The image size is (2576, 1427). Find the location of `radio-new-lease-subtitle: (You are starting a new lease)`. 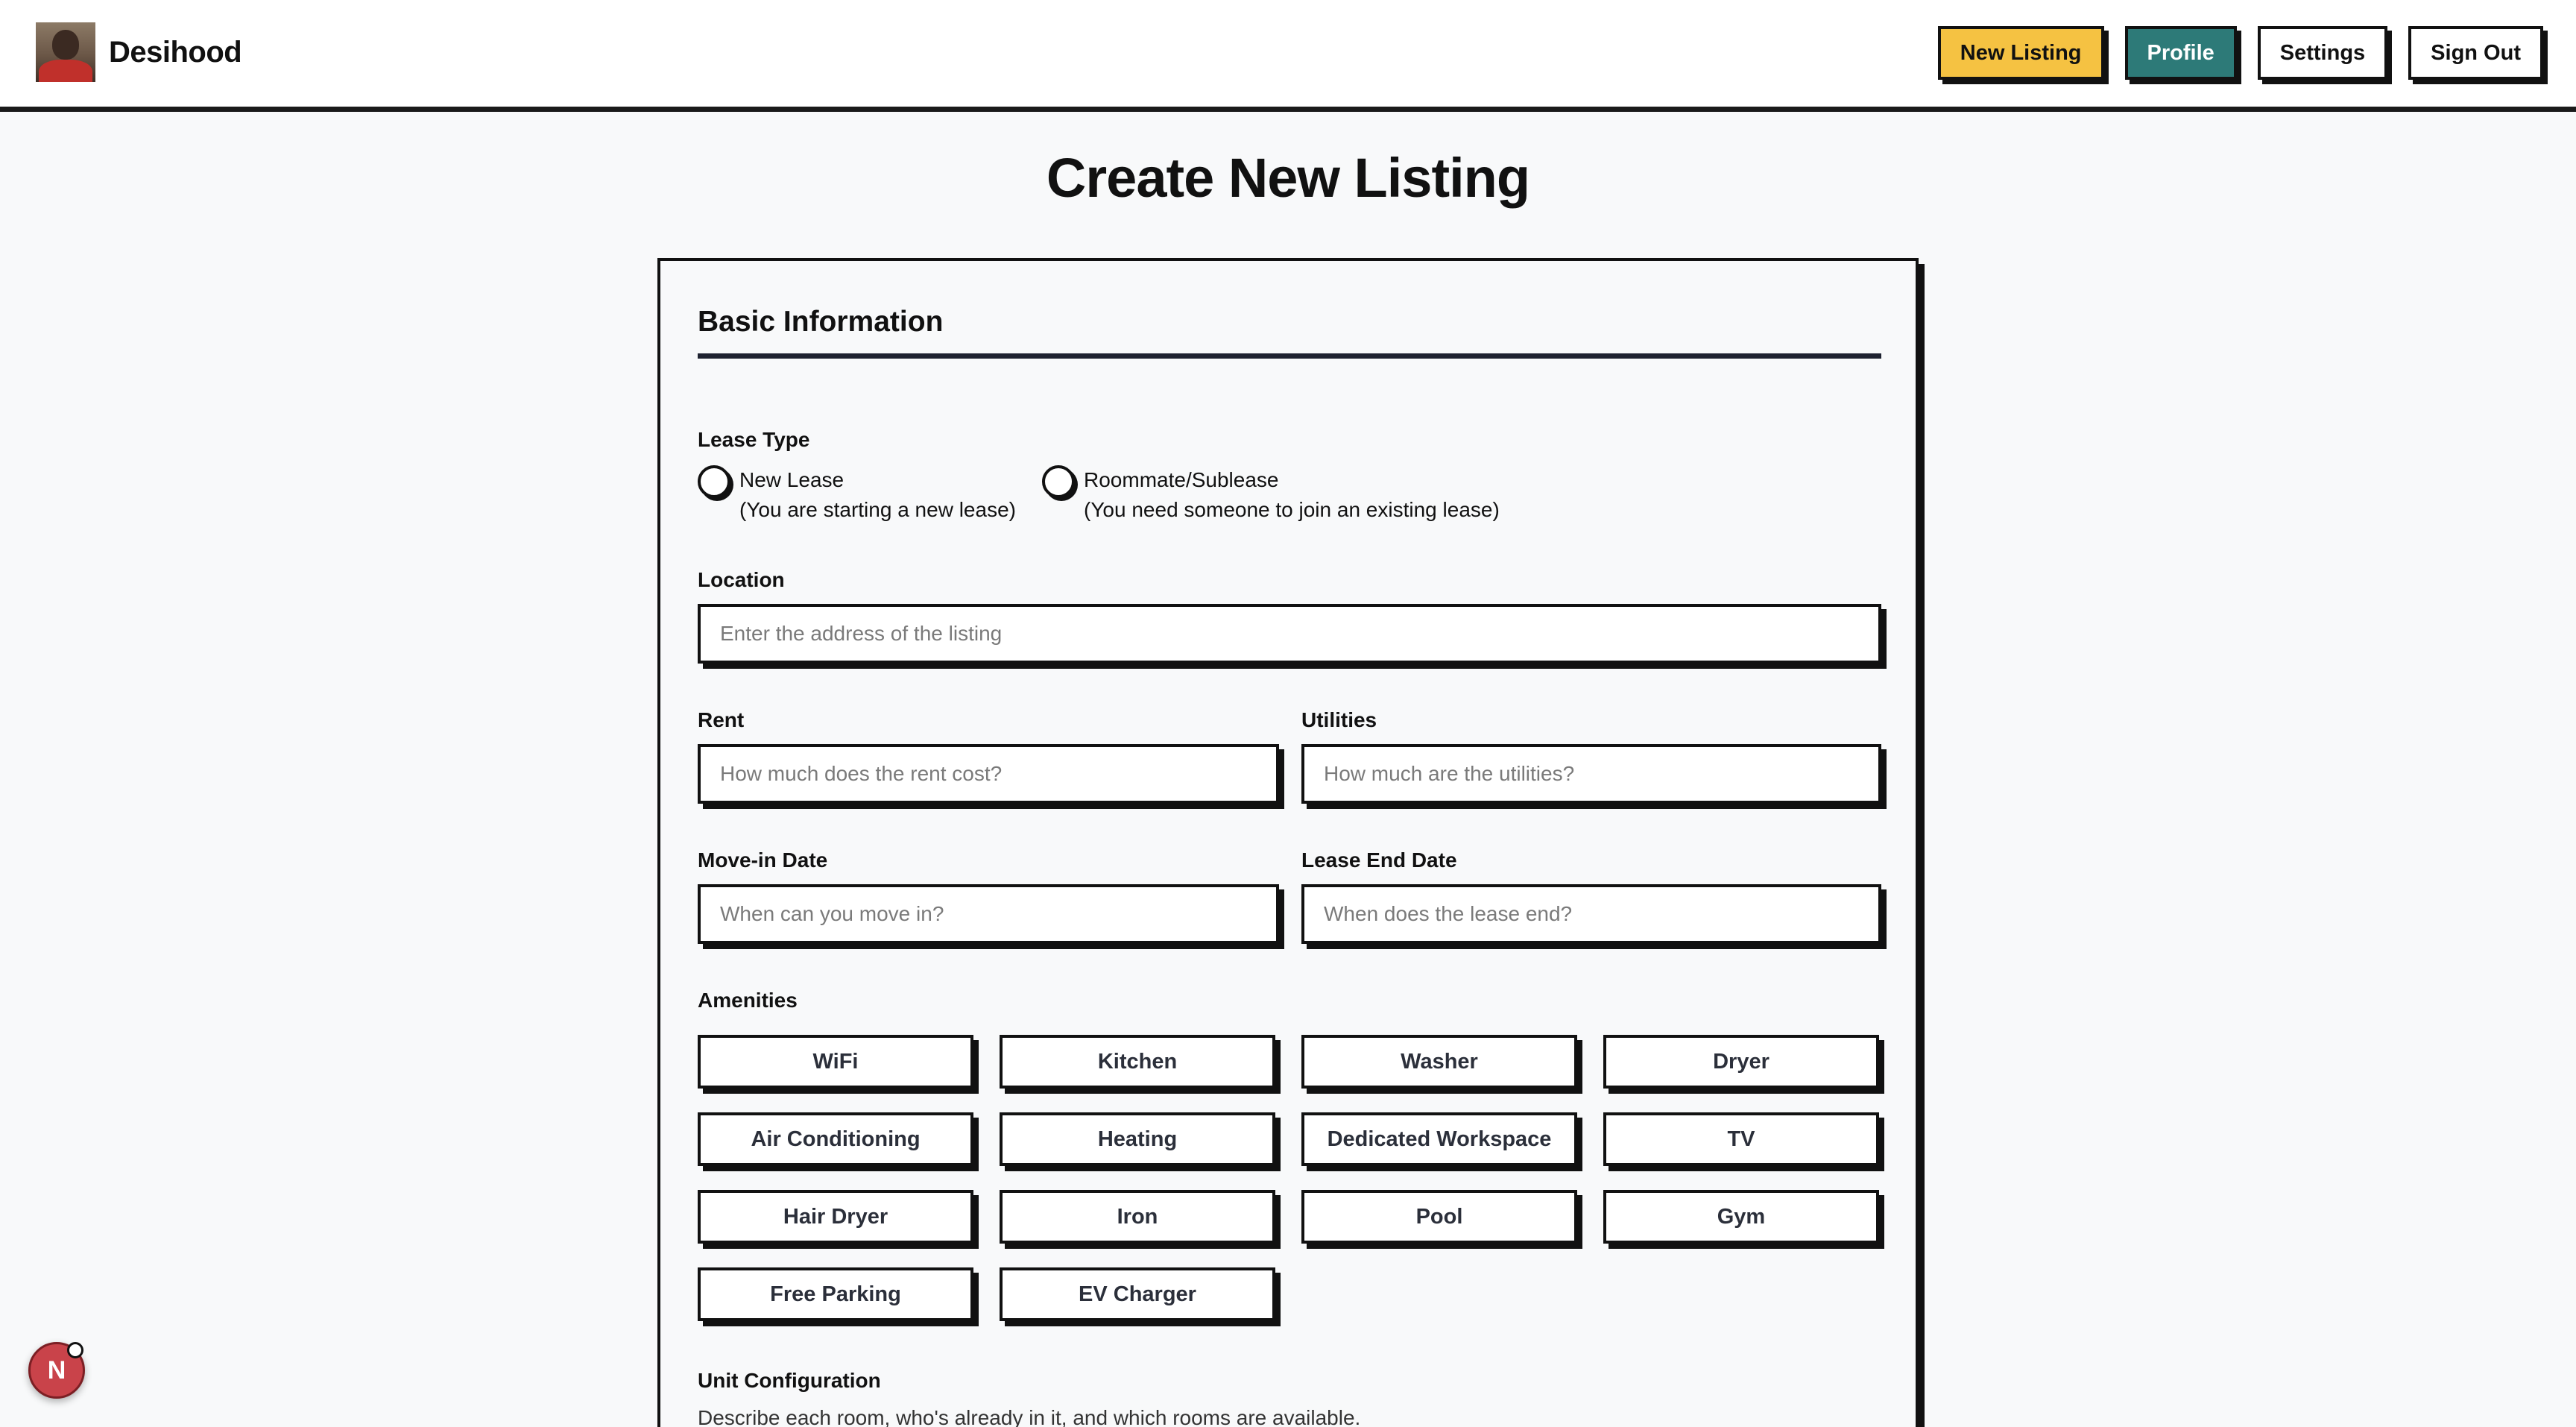

radio-new-lease-subtitle: (You are starting a new lease) is located at coordinates (877, 509).